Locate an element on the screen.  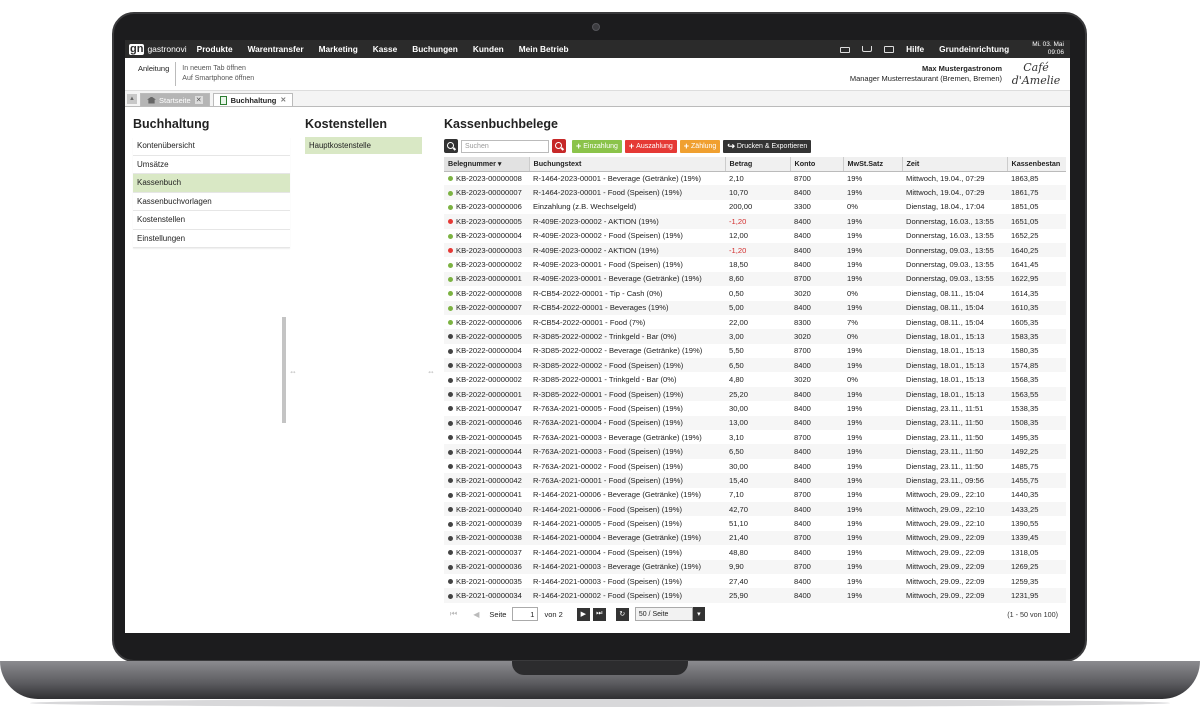
tab-scroll-left-icon: ▲ is located at coordinates (132, 99).